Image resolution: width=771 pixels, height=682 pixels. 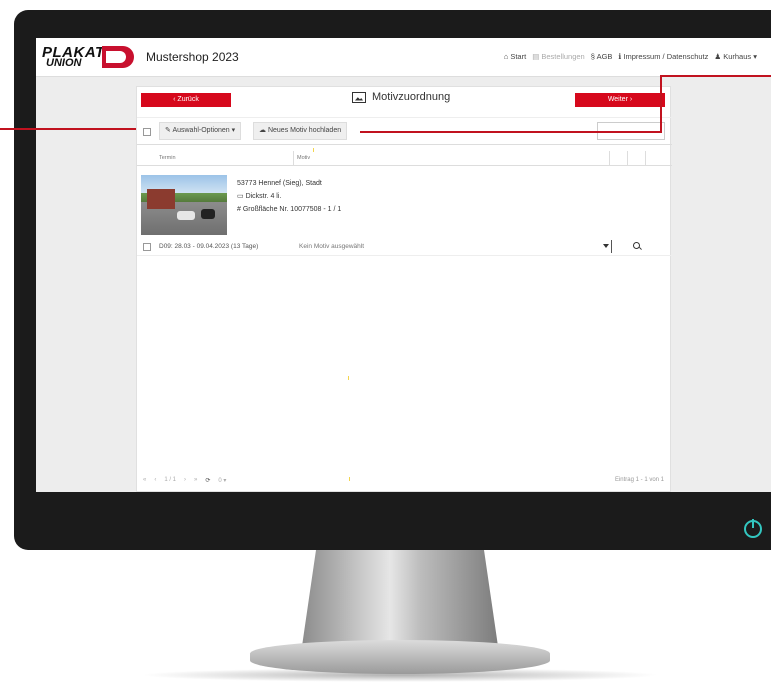 I want to click on next-page-button: ›, so click(x=185, y=480).